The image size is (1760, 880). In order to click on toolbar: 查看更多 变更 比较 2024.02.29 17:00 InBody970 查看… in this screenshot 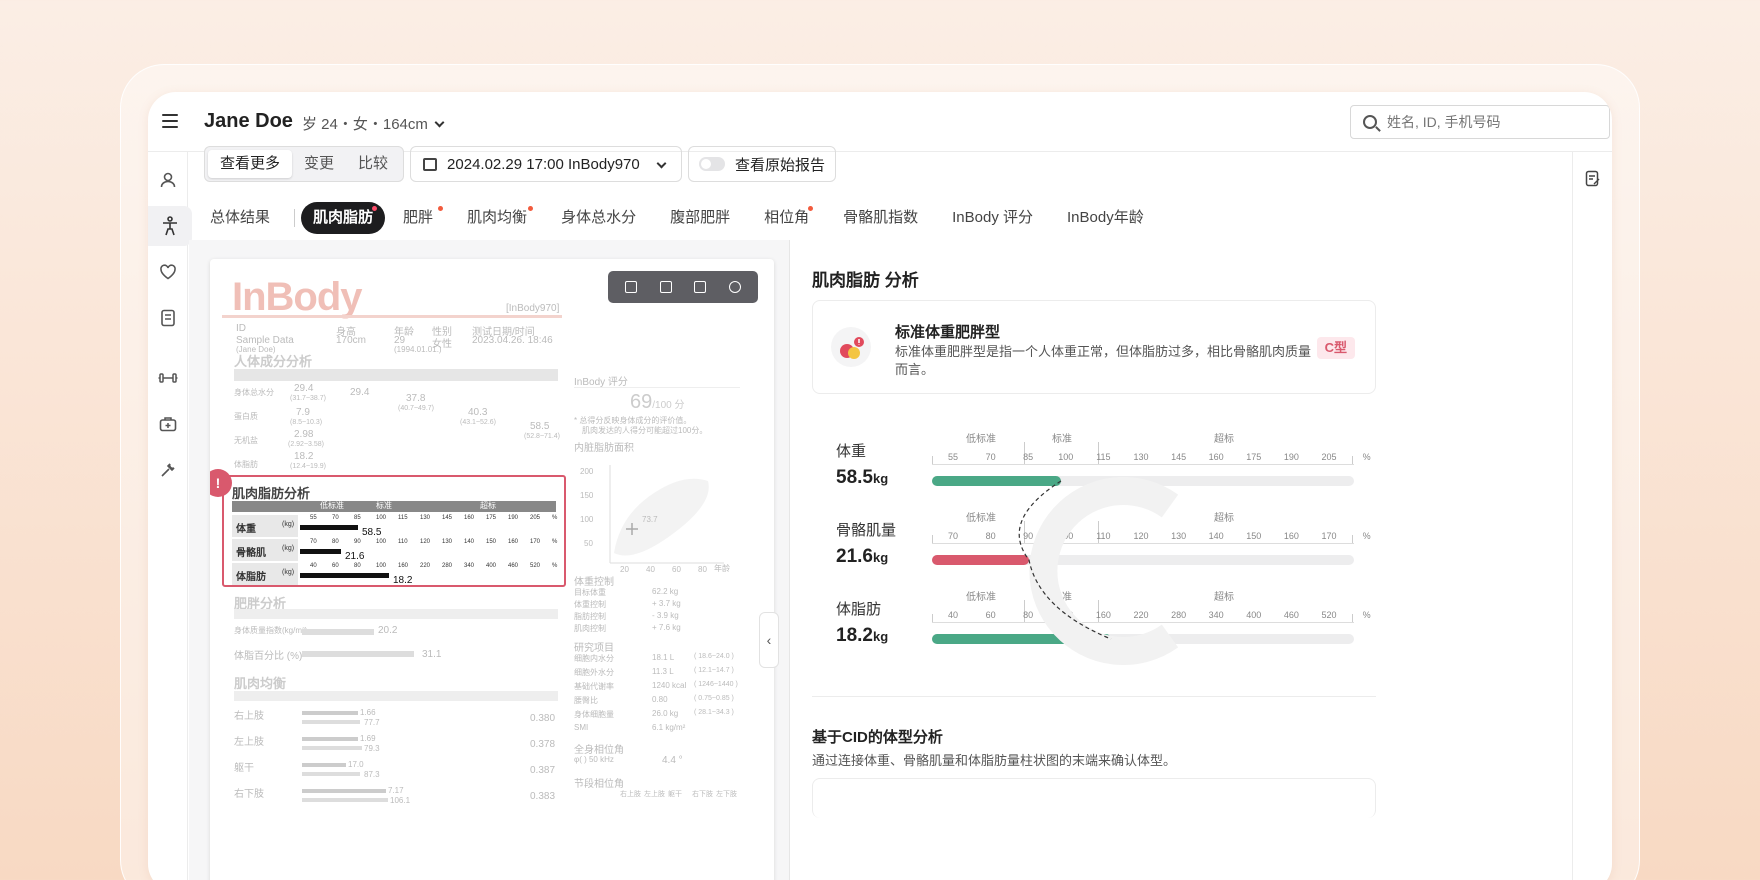, I will do `click(520, 164)`.